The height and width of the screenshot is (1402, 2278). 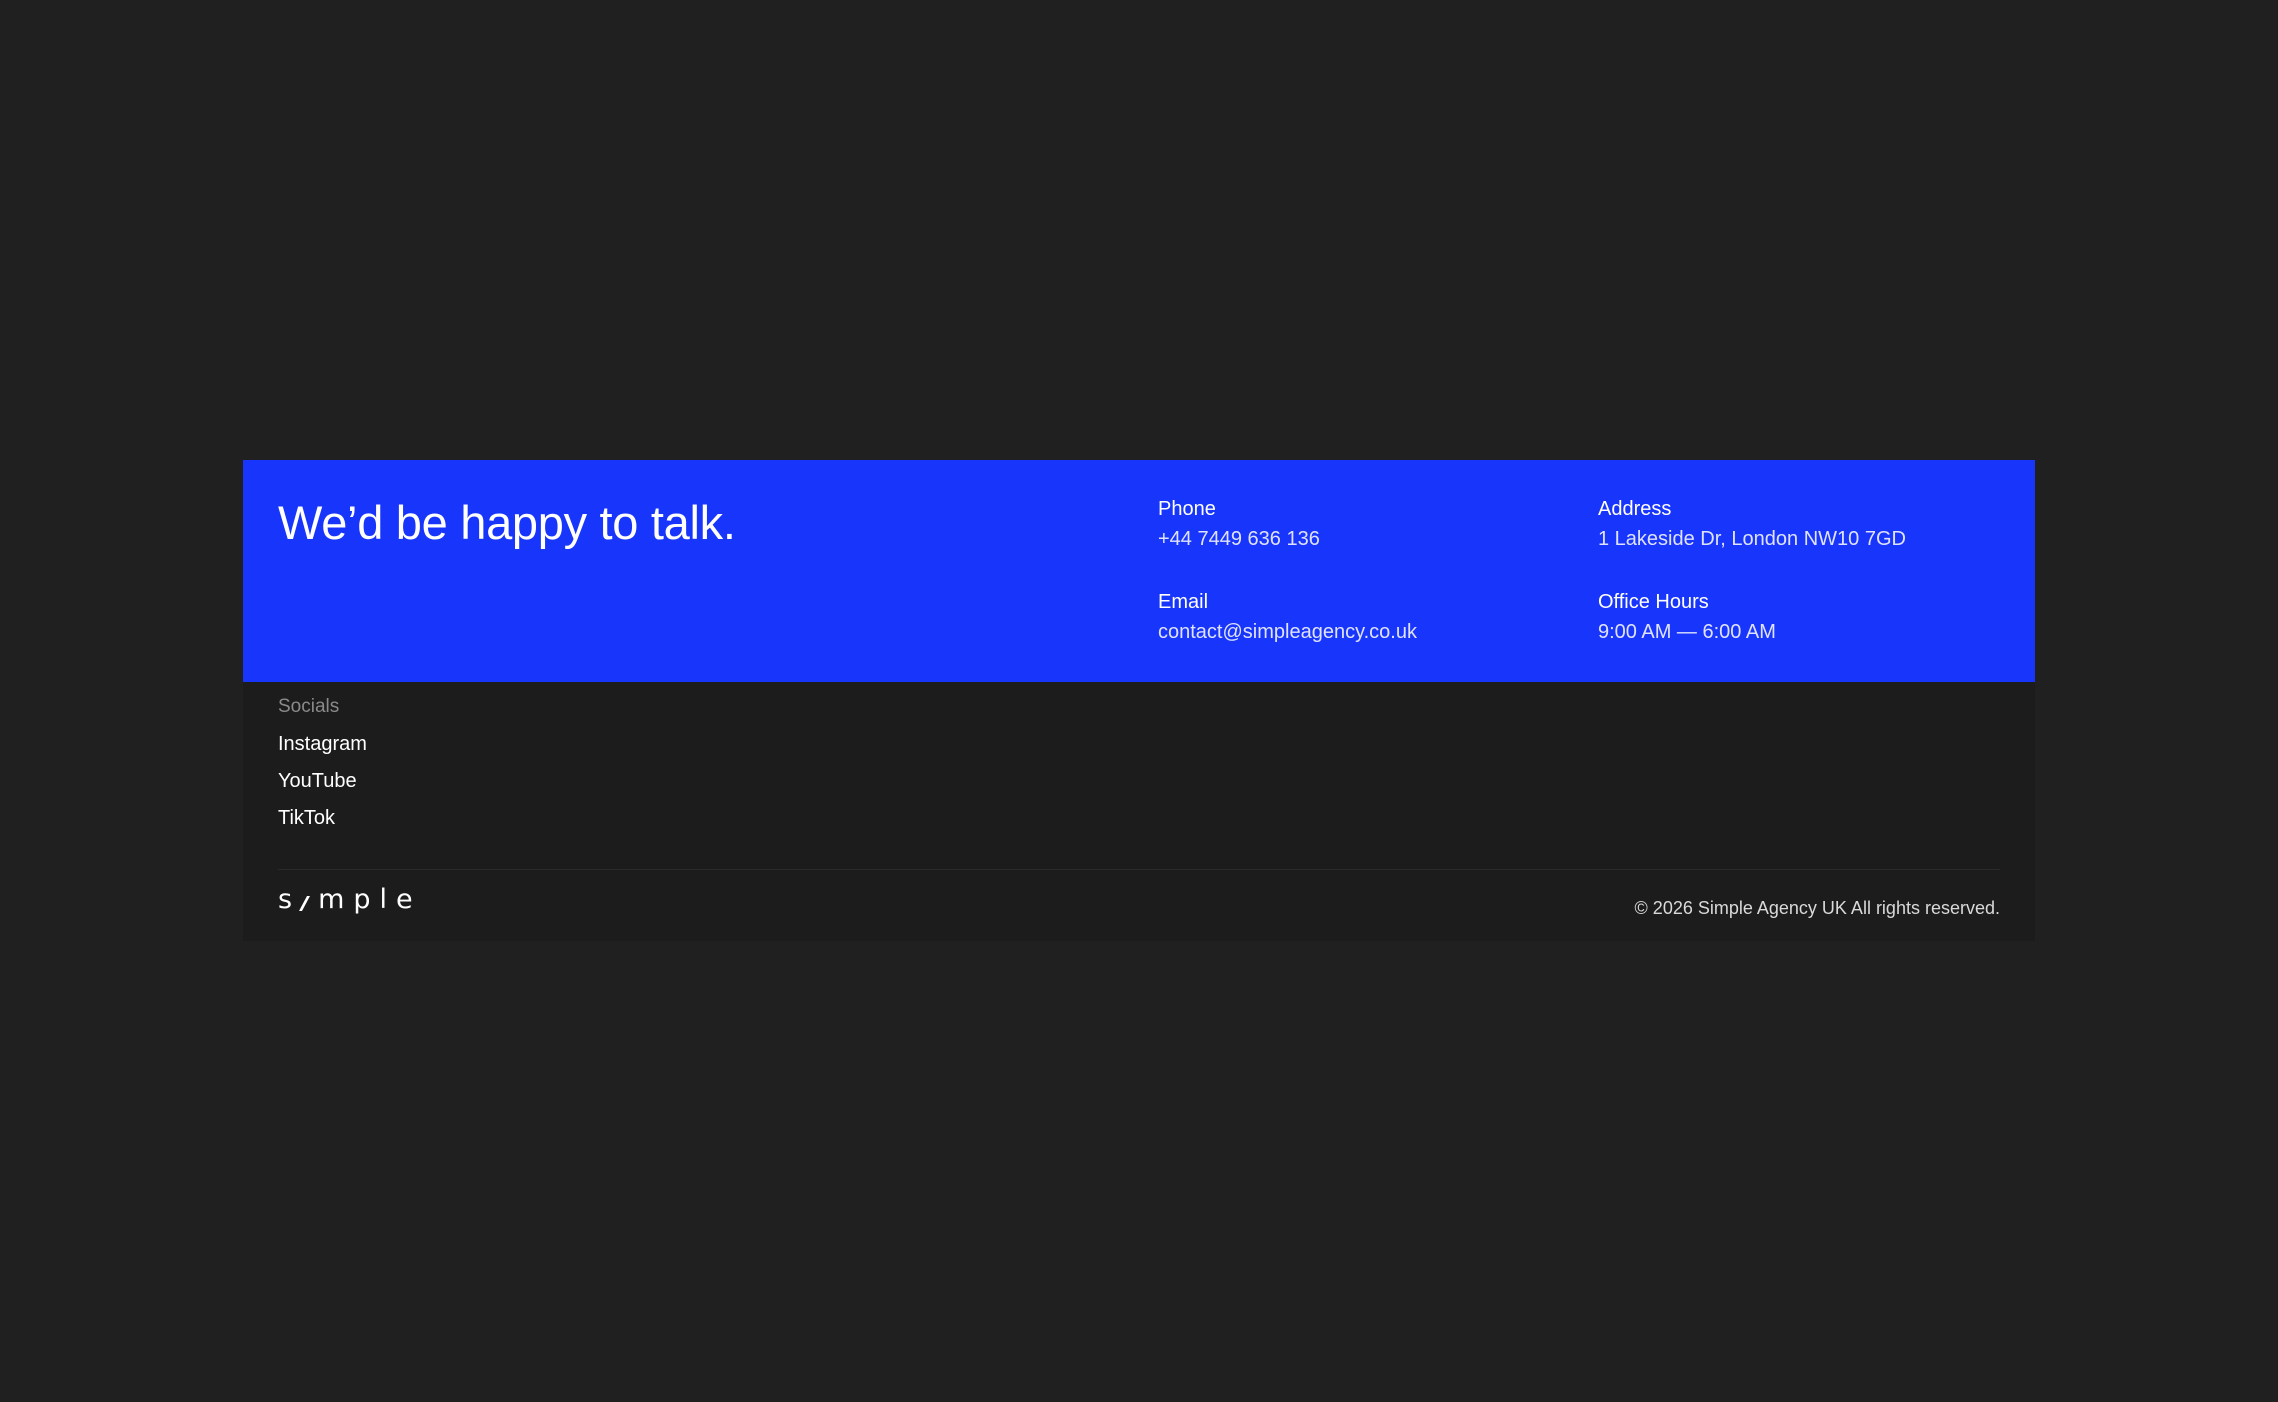 What do you see at coordinates (1808, 617) in the screenshot?
I see `office-hours-block: Office Hours 9:00 AM — 6:00 AM` at bounding box center [1808, 617].